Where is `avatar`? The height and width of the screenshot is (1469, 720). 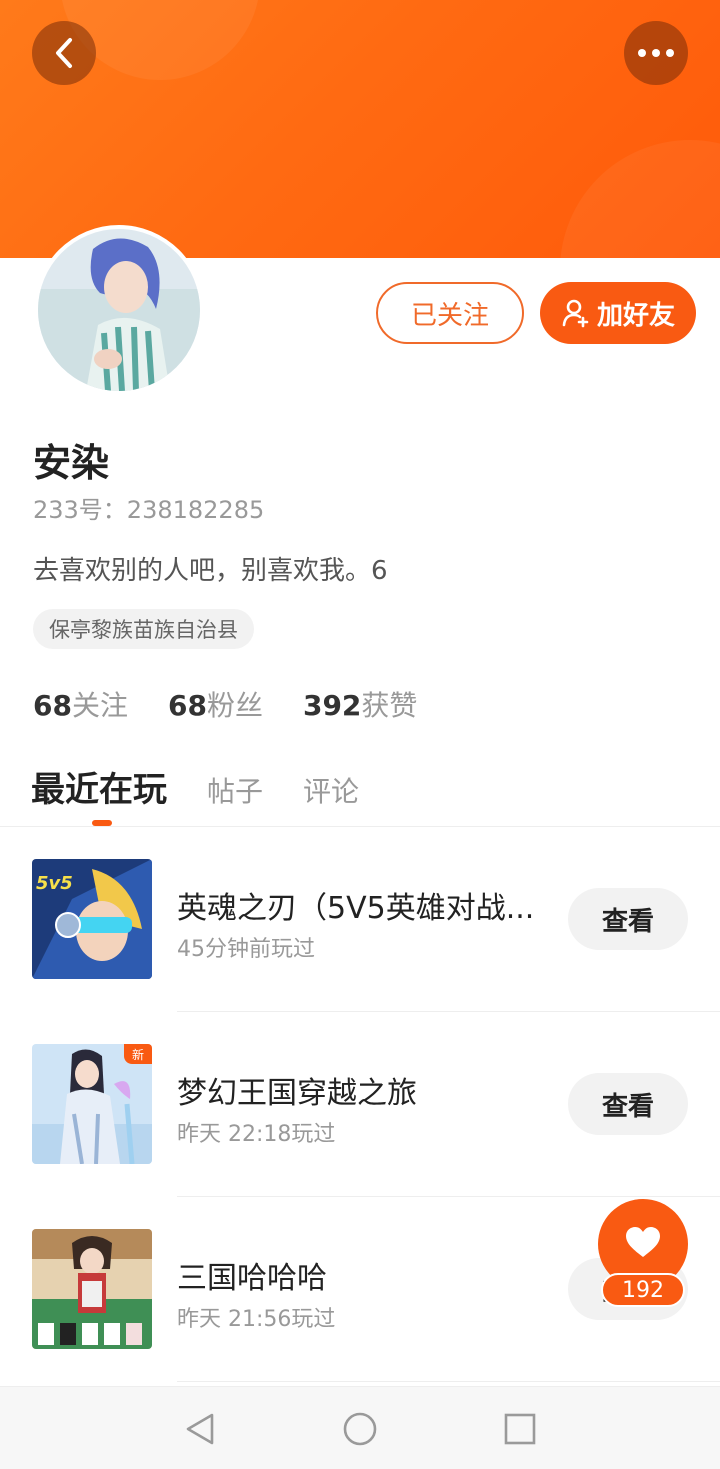 avatar is located at coordinates (119, 310).